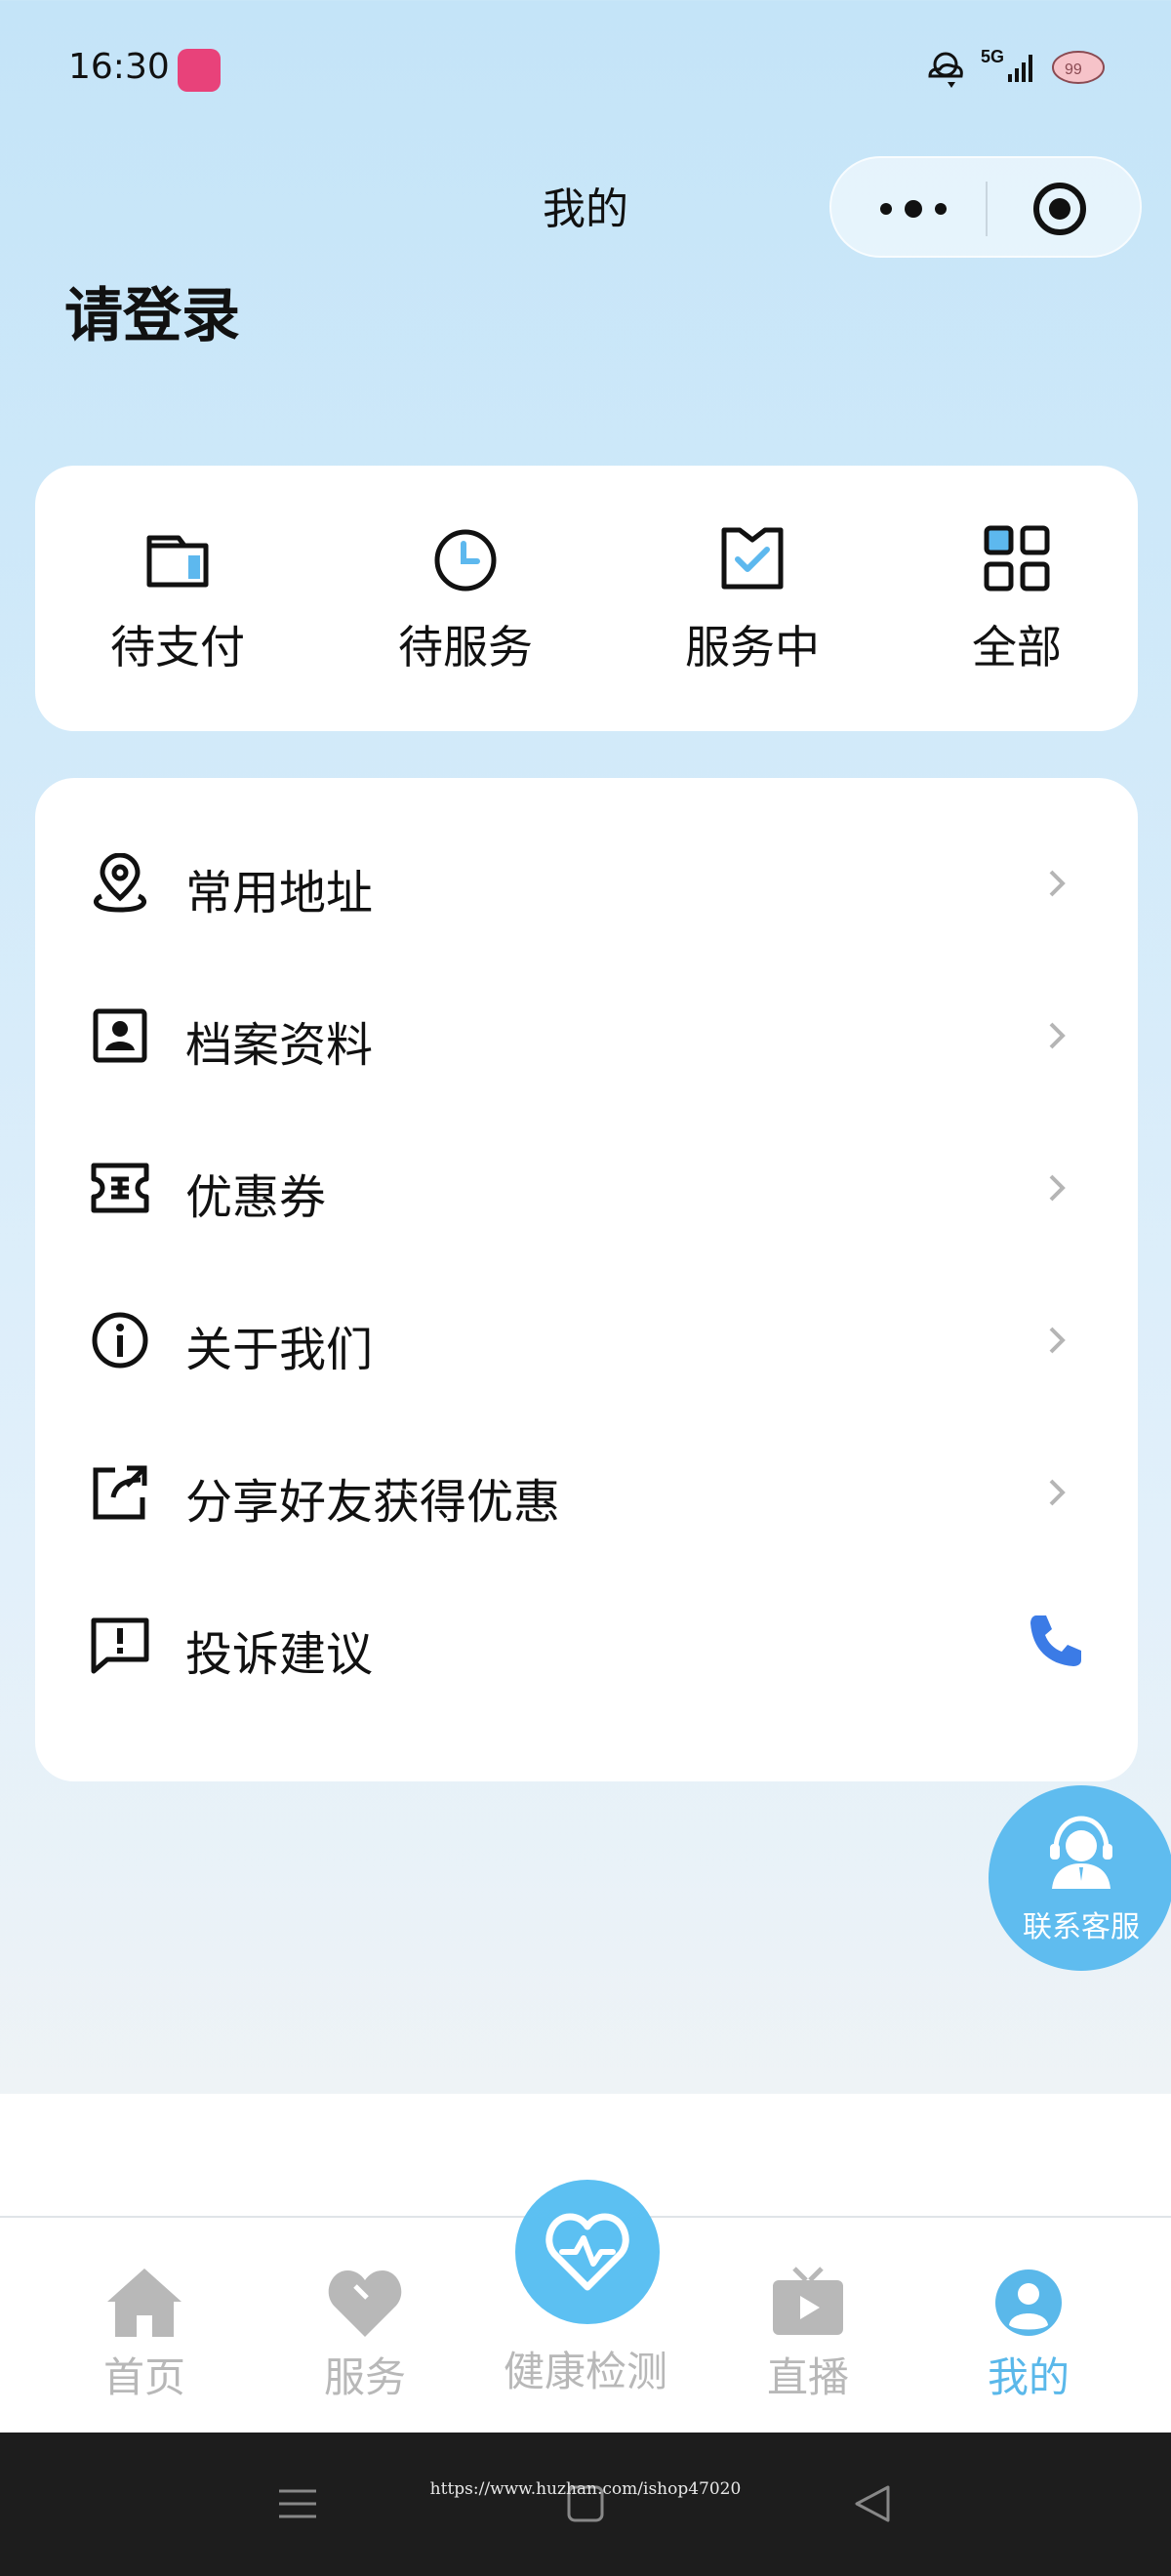  Describe the element at coordinates (807, 2377) in the screenshot. I see `tab-label: 直播` at that location.